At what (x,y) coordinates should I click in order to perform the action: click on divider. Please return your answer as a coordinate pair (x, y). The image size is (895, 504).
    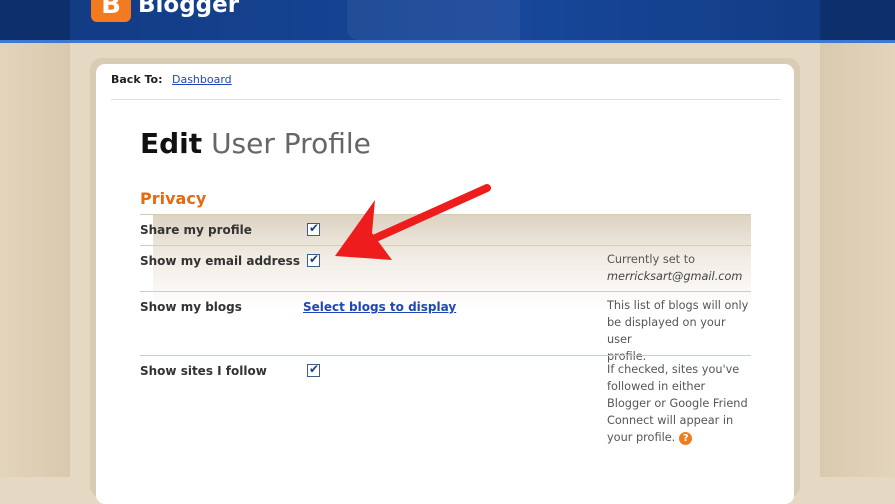
    Looking at the image, I should click on (445, 99).